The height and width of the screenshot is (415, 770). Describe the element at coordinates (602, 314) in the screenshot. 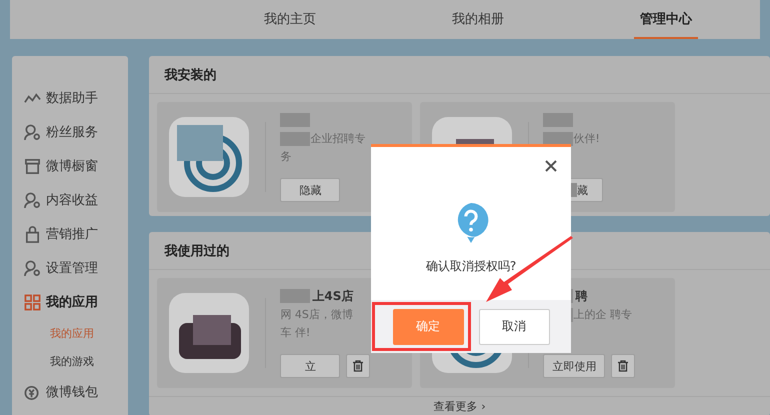

I see `app-description: 上的企 聘专` at that location.